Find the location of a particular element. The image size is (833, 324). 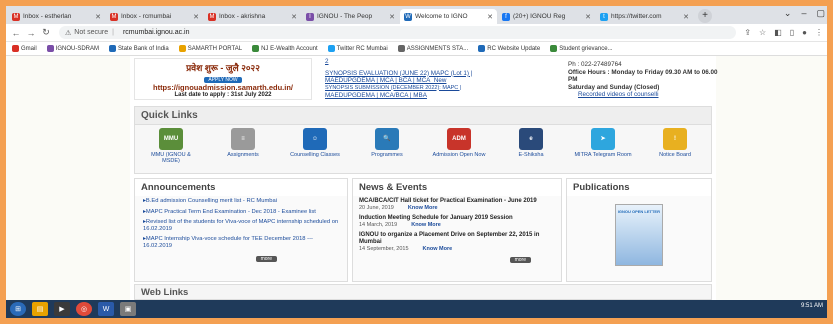

book-tag: IGNOU OPEN LETTER is located at coordinates (638, 211).